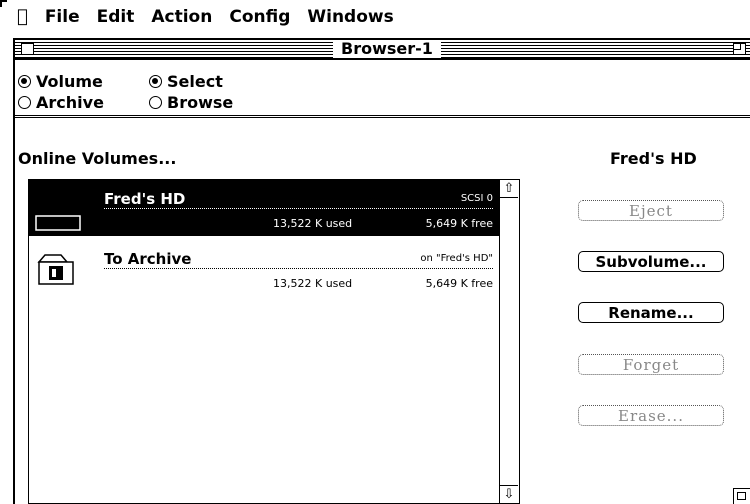 This screenshot has width=750, height=504. I want to click on radio-browse: Browse, so click(191, 102).